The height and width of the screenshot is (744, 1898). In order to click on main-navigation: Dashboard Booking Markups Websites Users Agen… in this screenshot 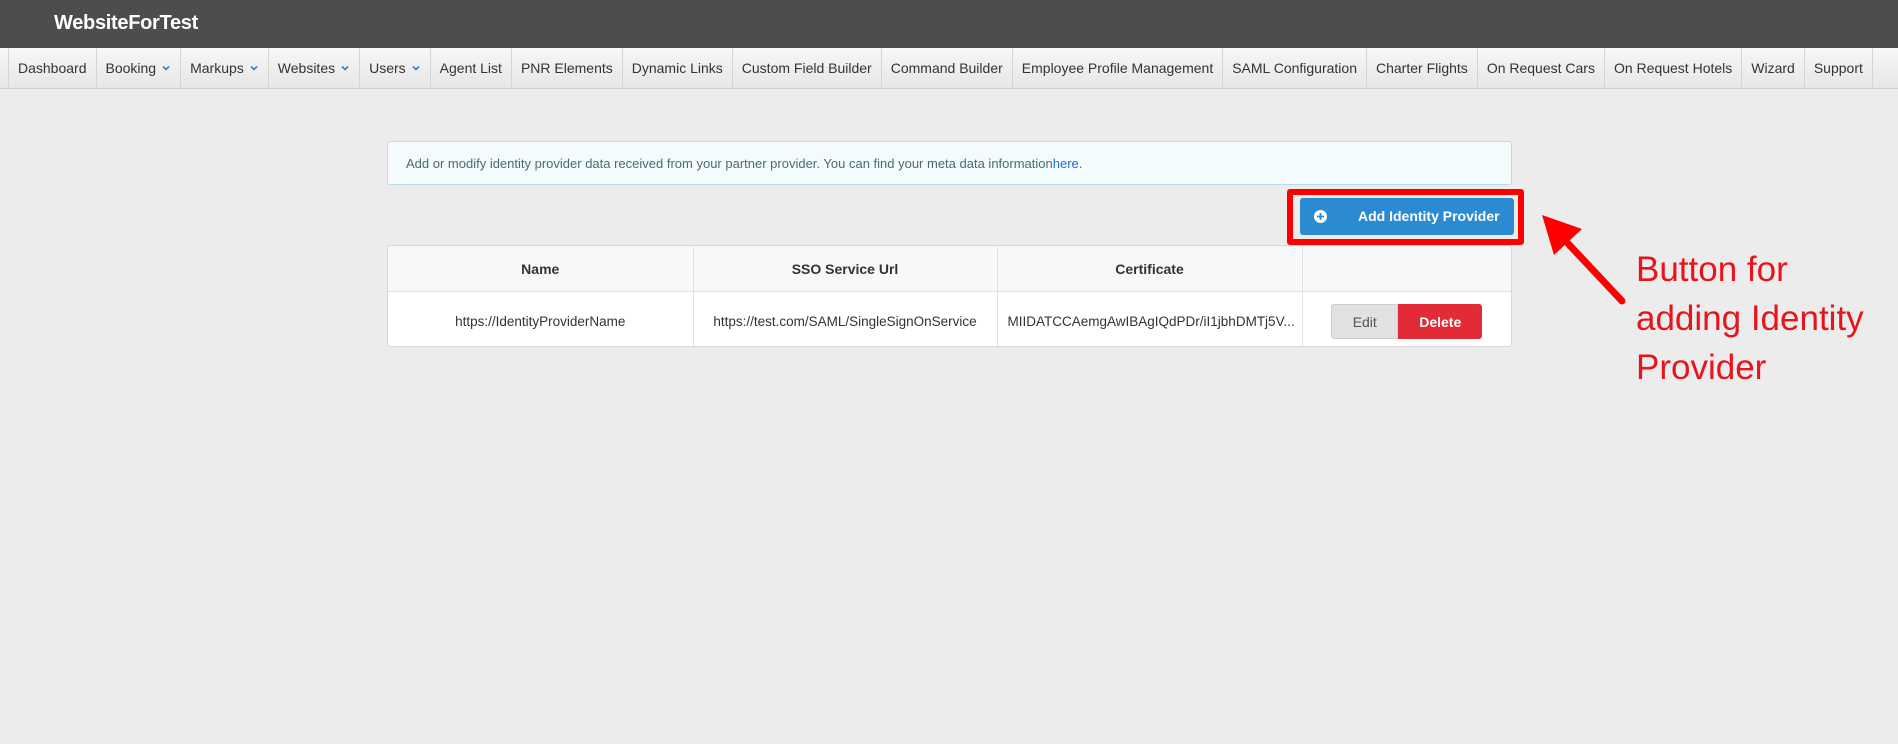, I will do `click(949, 68)`.